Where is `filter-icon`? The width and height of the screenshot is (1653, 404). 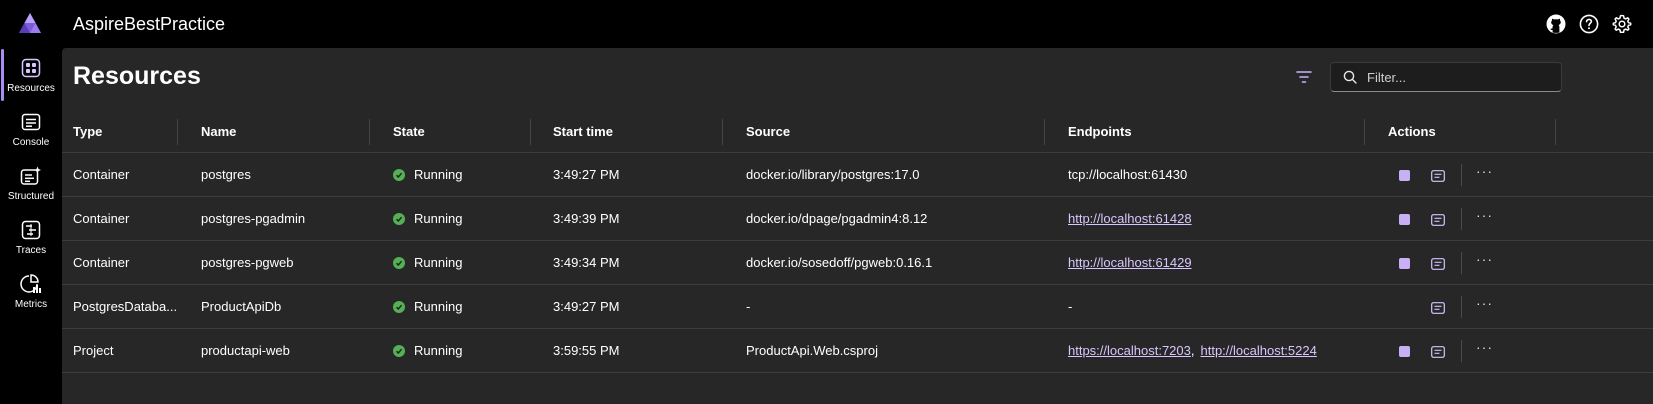 filter-icon is located at coordinates (1304, 77).